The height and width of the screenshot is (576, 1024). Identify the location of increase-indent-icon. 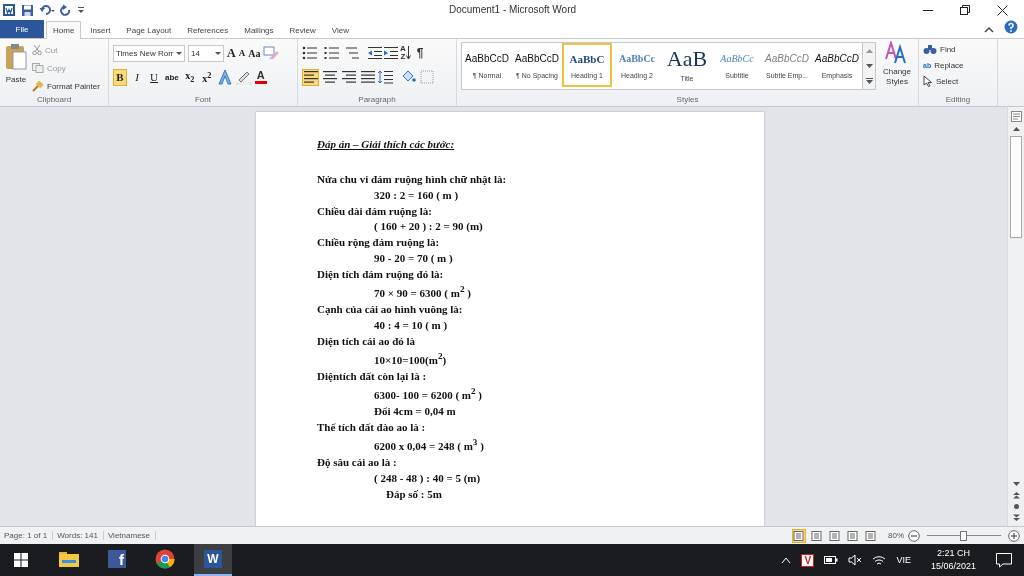
(391, 53).